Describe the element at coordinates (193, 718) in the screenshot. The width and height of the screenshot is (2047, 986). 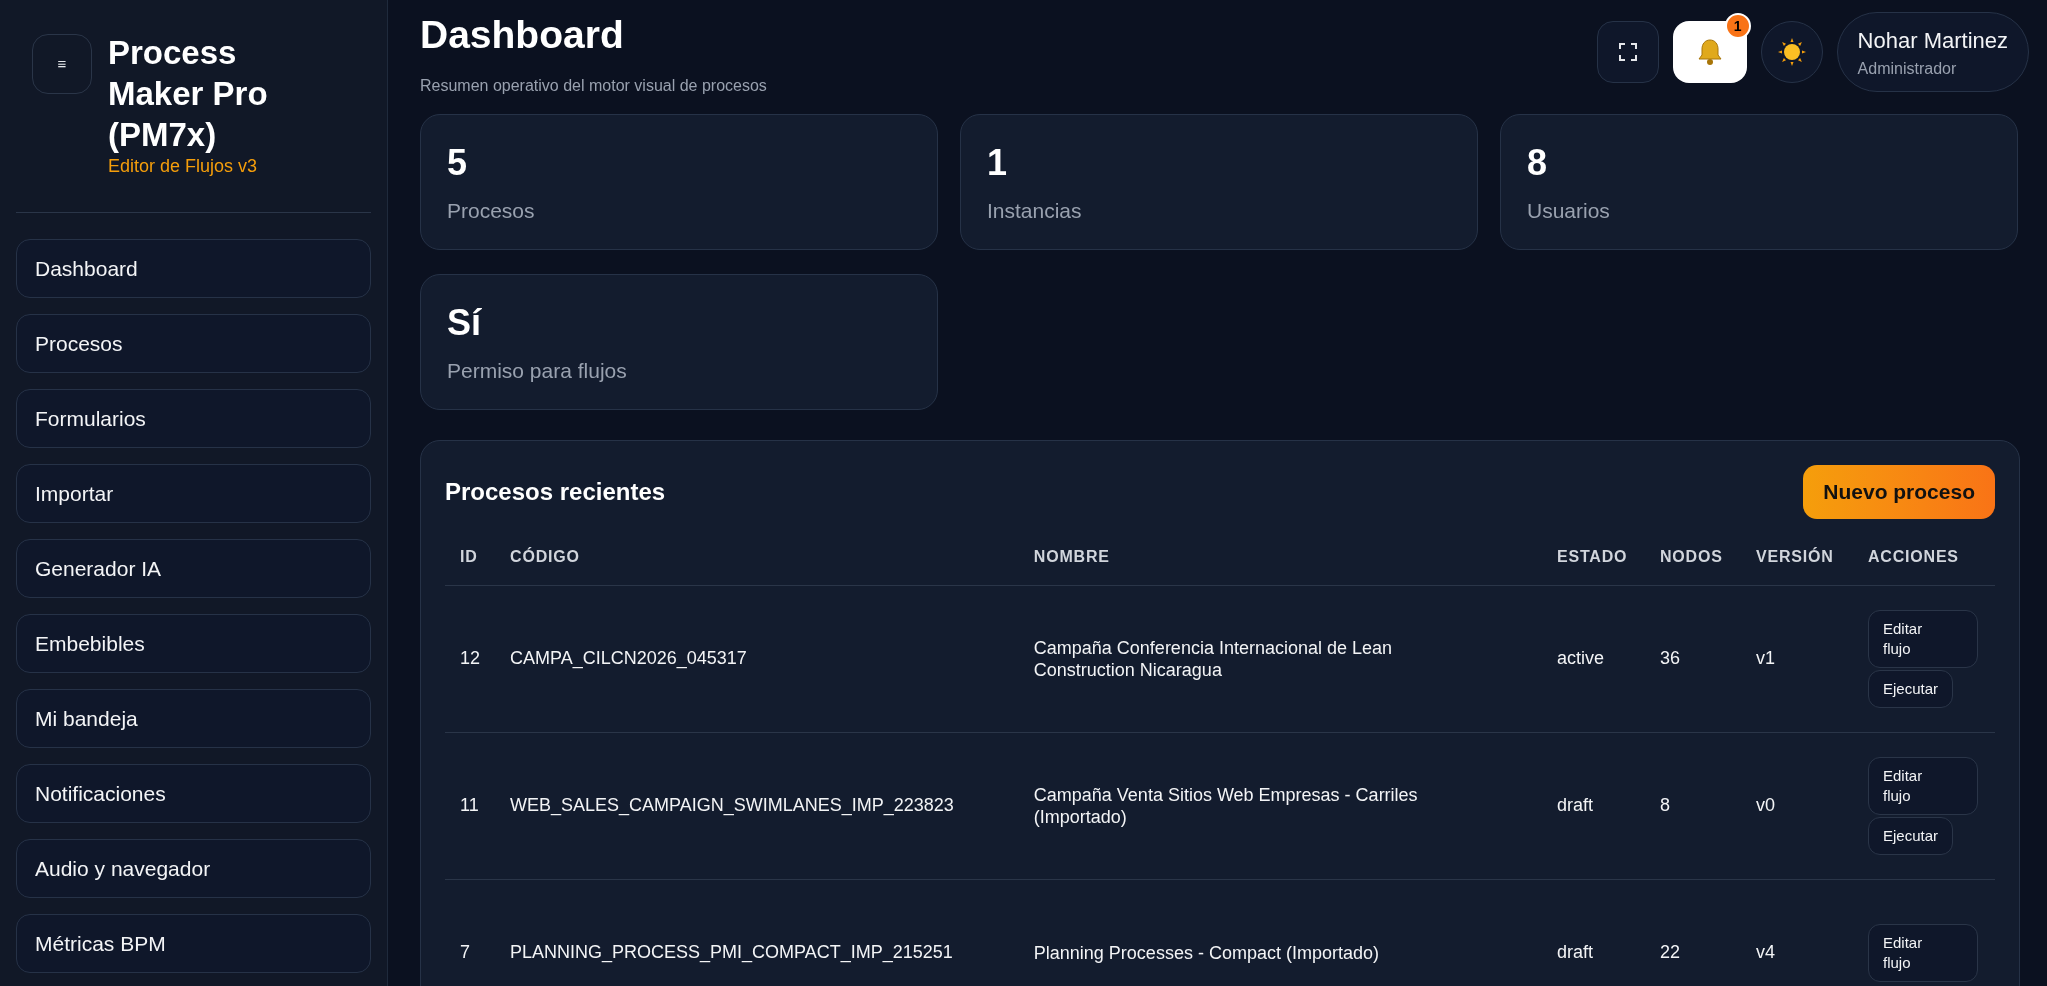
I see `sidebar-item: Mi bandeja` at that location.